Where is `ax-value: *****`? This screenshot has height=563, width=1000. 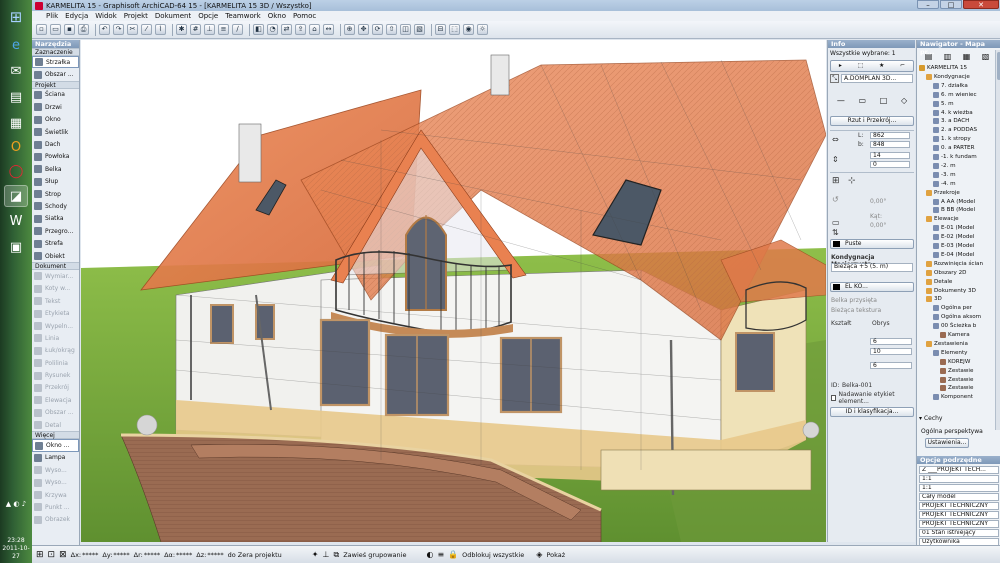 ax-value: ***** is located at coordinates (90, 555).